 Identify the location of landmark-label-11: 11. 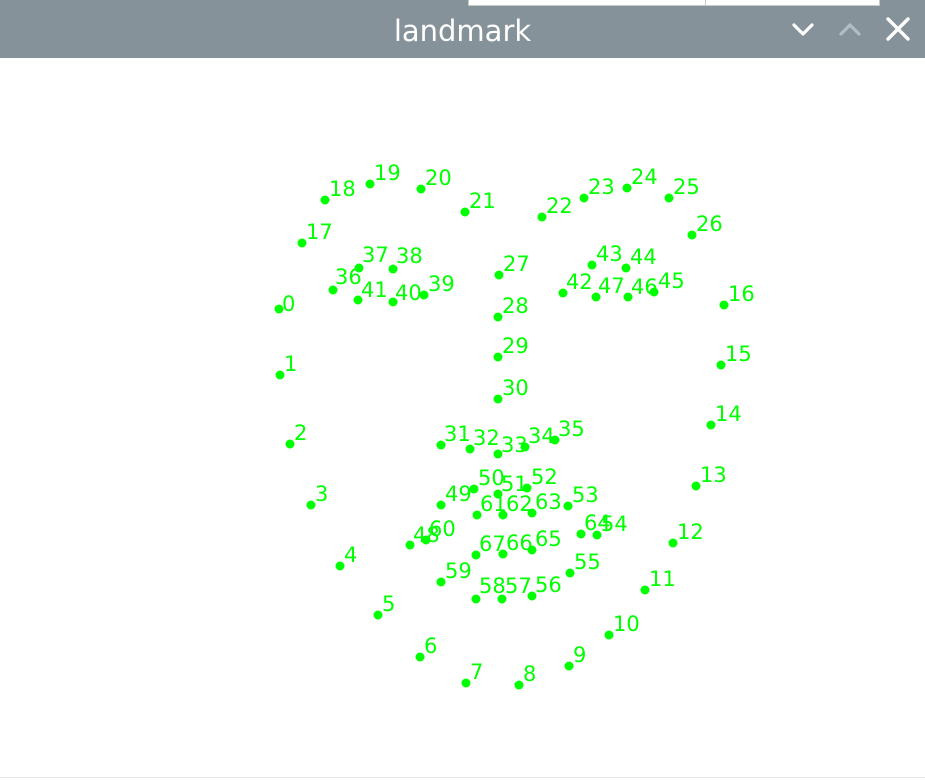
(662, 579).